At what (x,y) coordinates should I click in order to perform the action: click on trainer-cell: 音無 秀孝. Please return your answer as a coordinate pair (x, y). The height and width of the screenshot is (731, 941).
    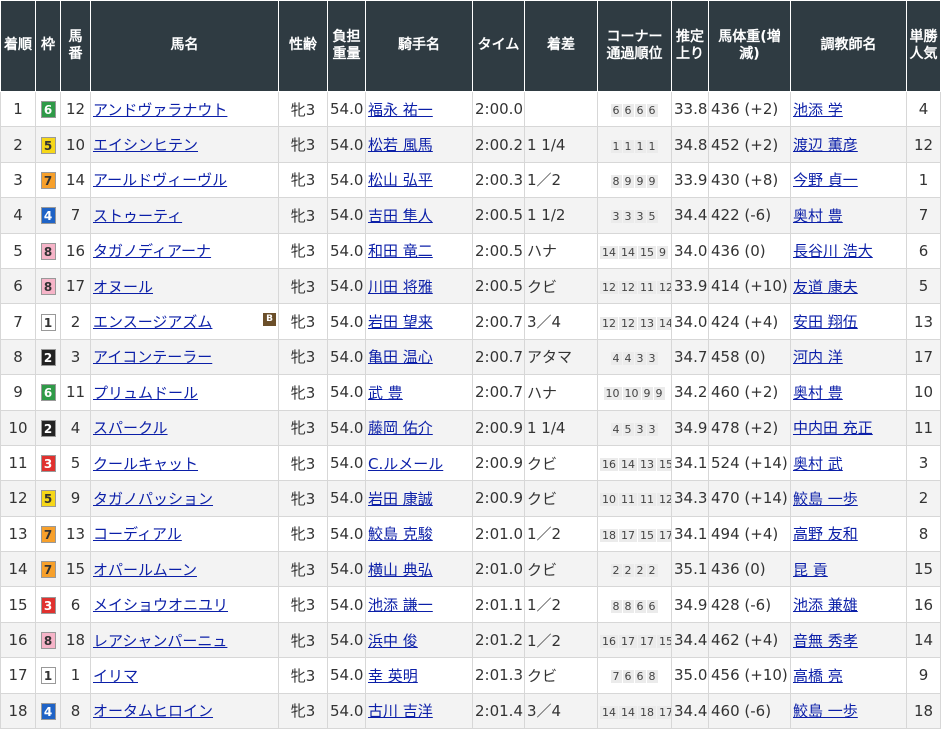
    Looking at the image, I should click on (848, 640).